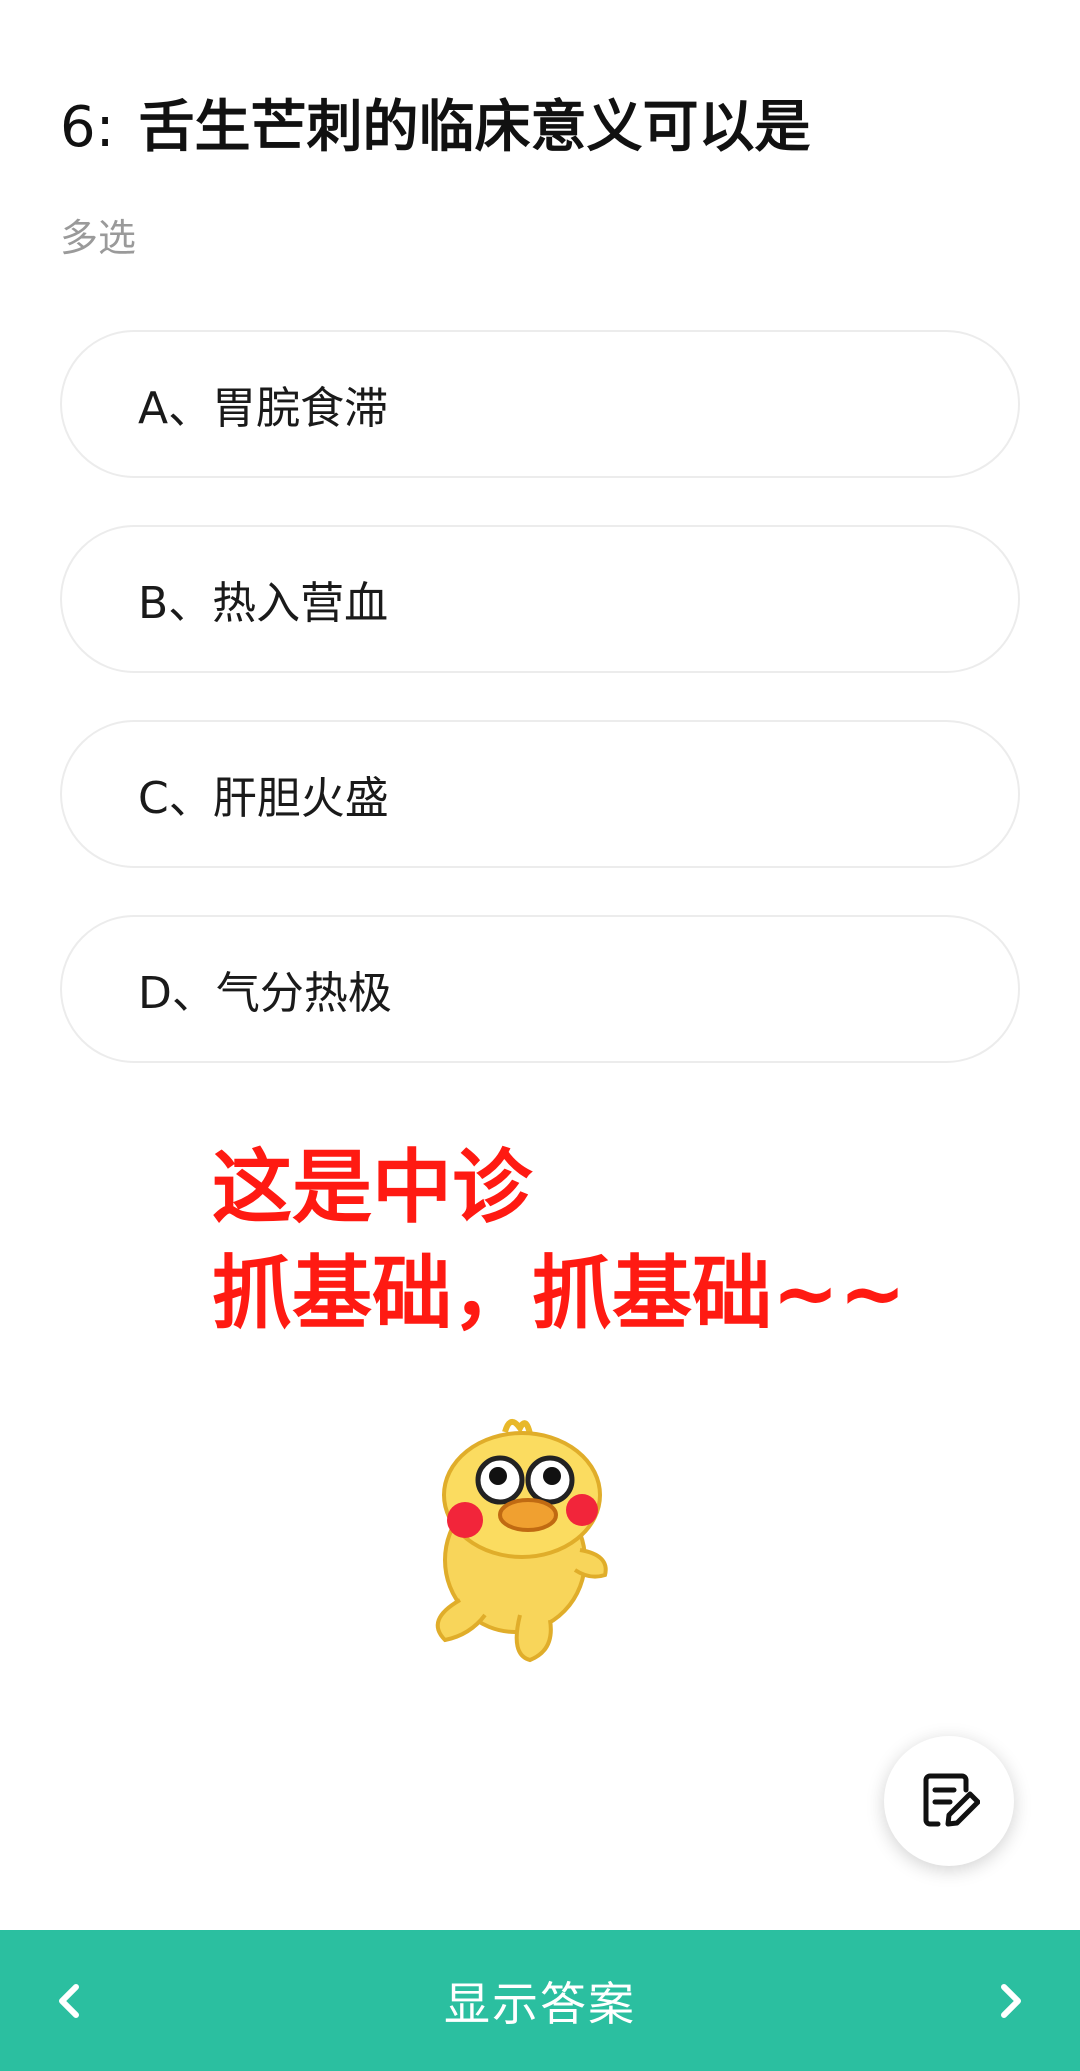 This screenshot has width=1080, height=2071. I want to click on note-fab-button, so click(949, 1801).